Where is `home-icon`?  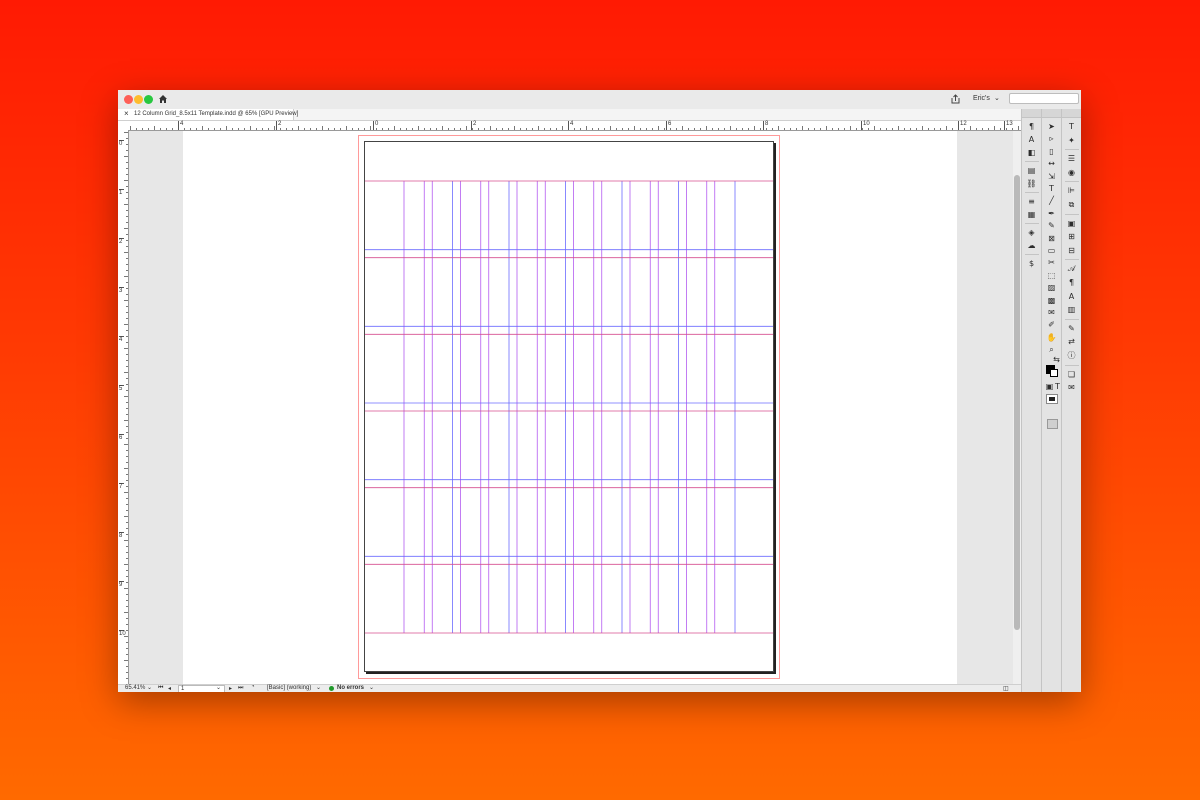 home-icon is located at coordinates (163, 99).